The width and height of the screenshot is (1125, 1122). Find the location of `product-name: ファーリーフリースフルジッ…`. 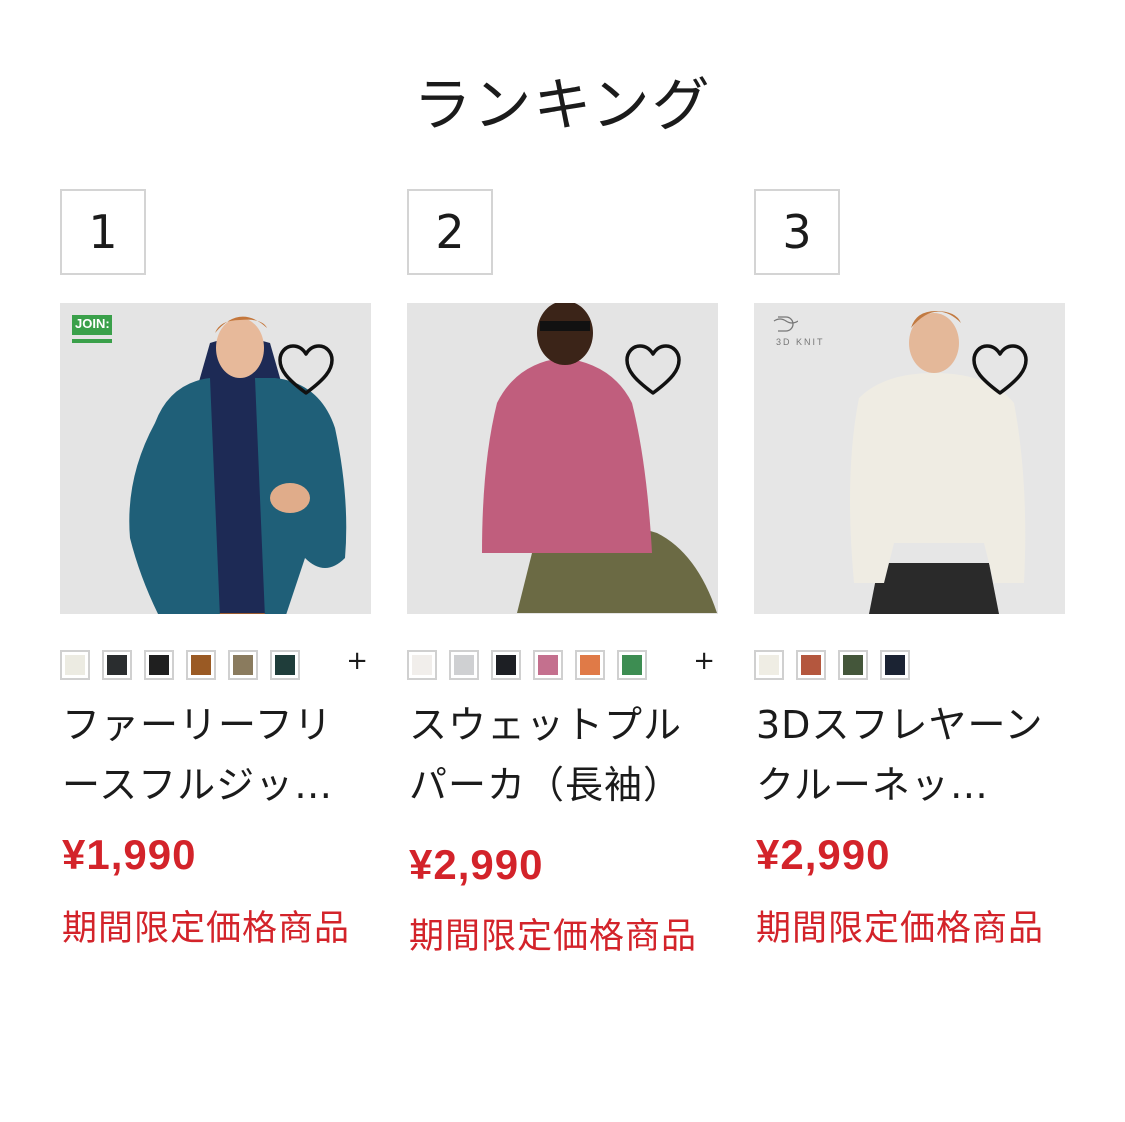

product-name: ファーリーフリースフルジッ… is located at coordinates (212, 755).